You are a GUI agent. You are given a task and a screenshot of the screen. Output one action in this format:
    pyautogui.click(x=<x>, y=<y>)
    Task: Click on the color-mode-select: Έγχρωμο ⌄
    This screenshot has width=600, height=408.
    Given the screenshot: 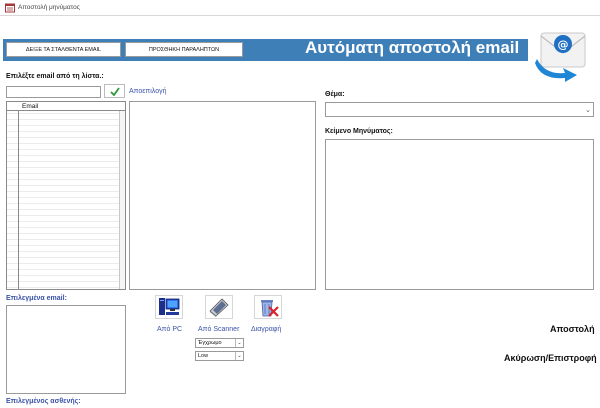 What is the action you would take?
    pyautogui.click(x=219, y=343)
    